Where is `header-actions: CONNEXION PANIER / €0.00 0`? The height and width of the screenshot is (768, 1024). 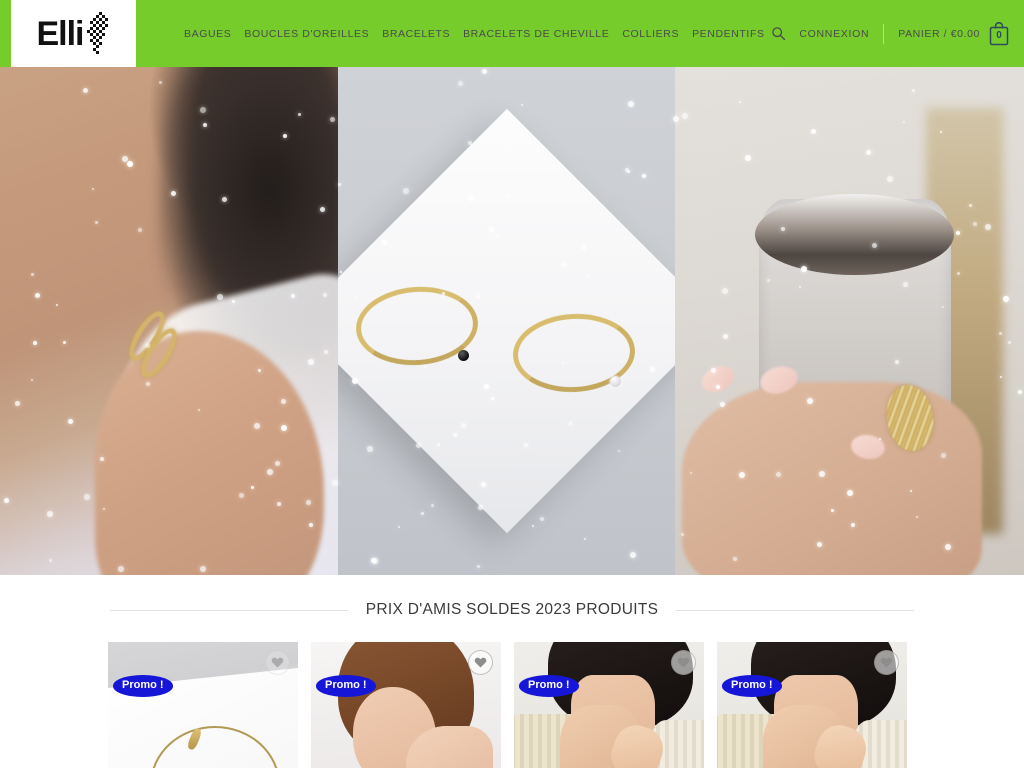
header-actions: CONNEXION PANIER / €0.00 0 is located at coordinates (888, 33).